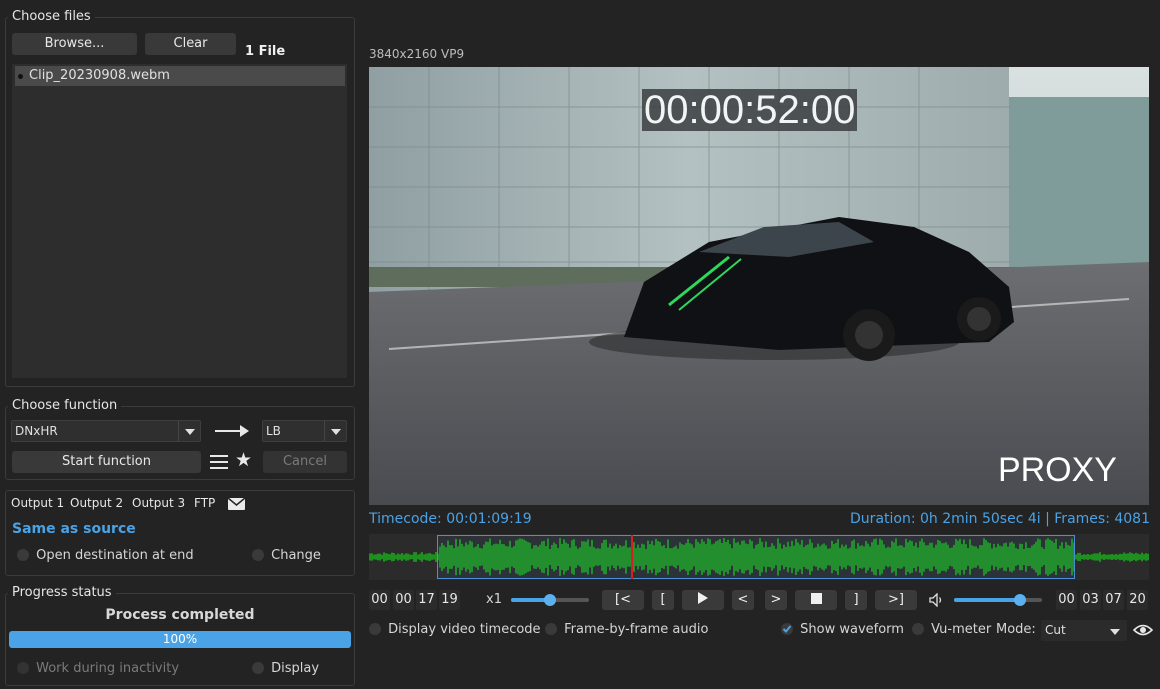  What do you see at coordinates (304, 431) in the screenshot?
I see `profile-select: LB` at bounding box center [304, 431].